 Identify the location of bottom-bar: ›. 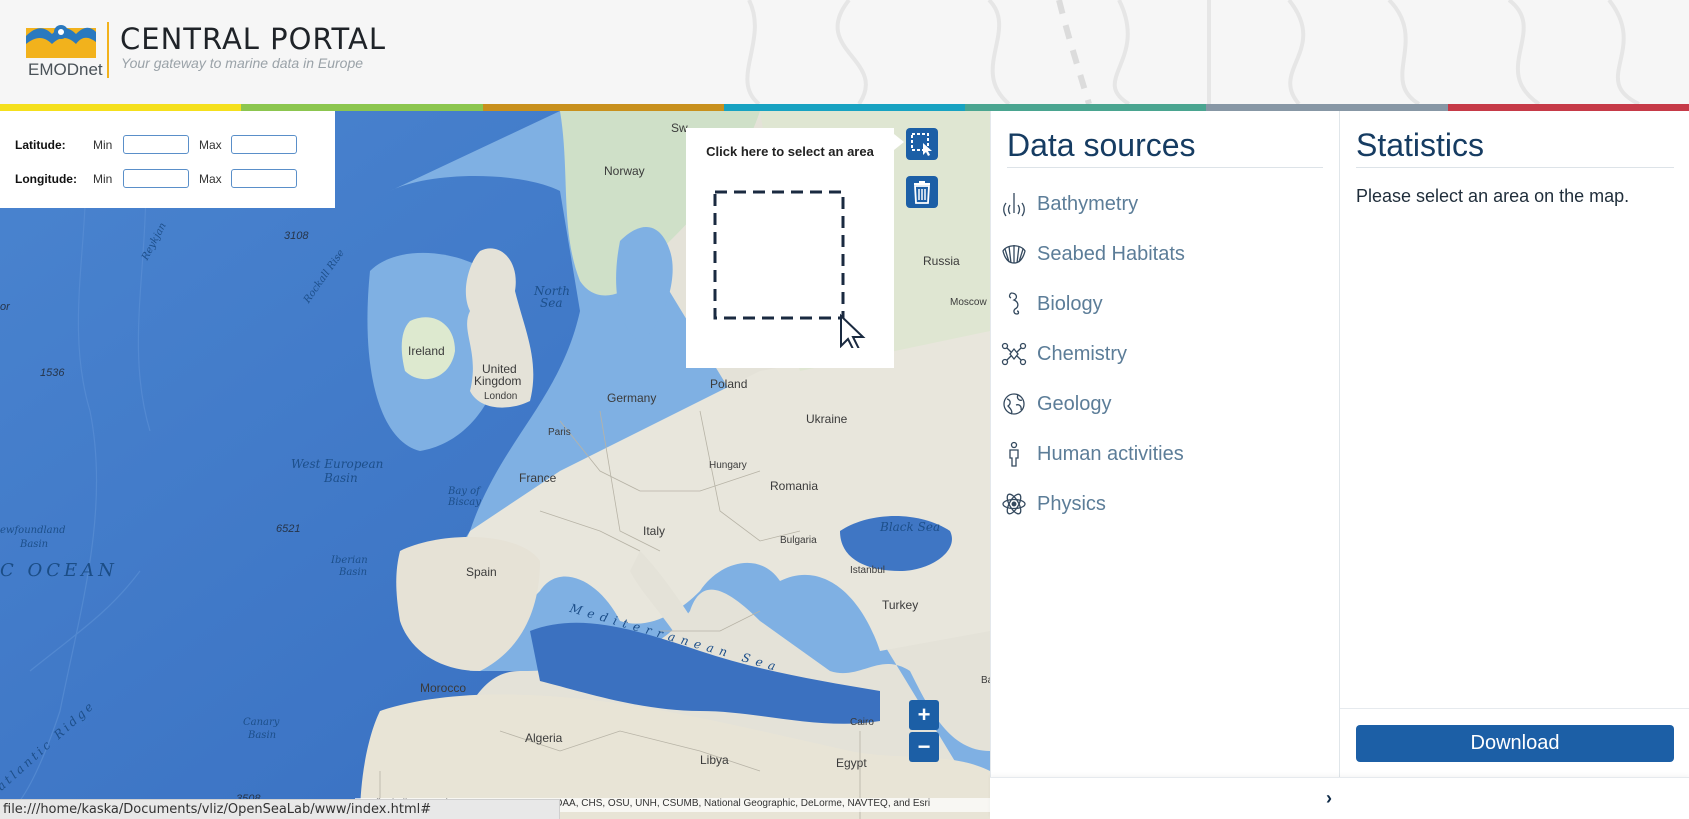
(1339, 798).